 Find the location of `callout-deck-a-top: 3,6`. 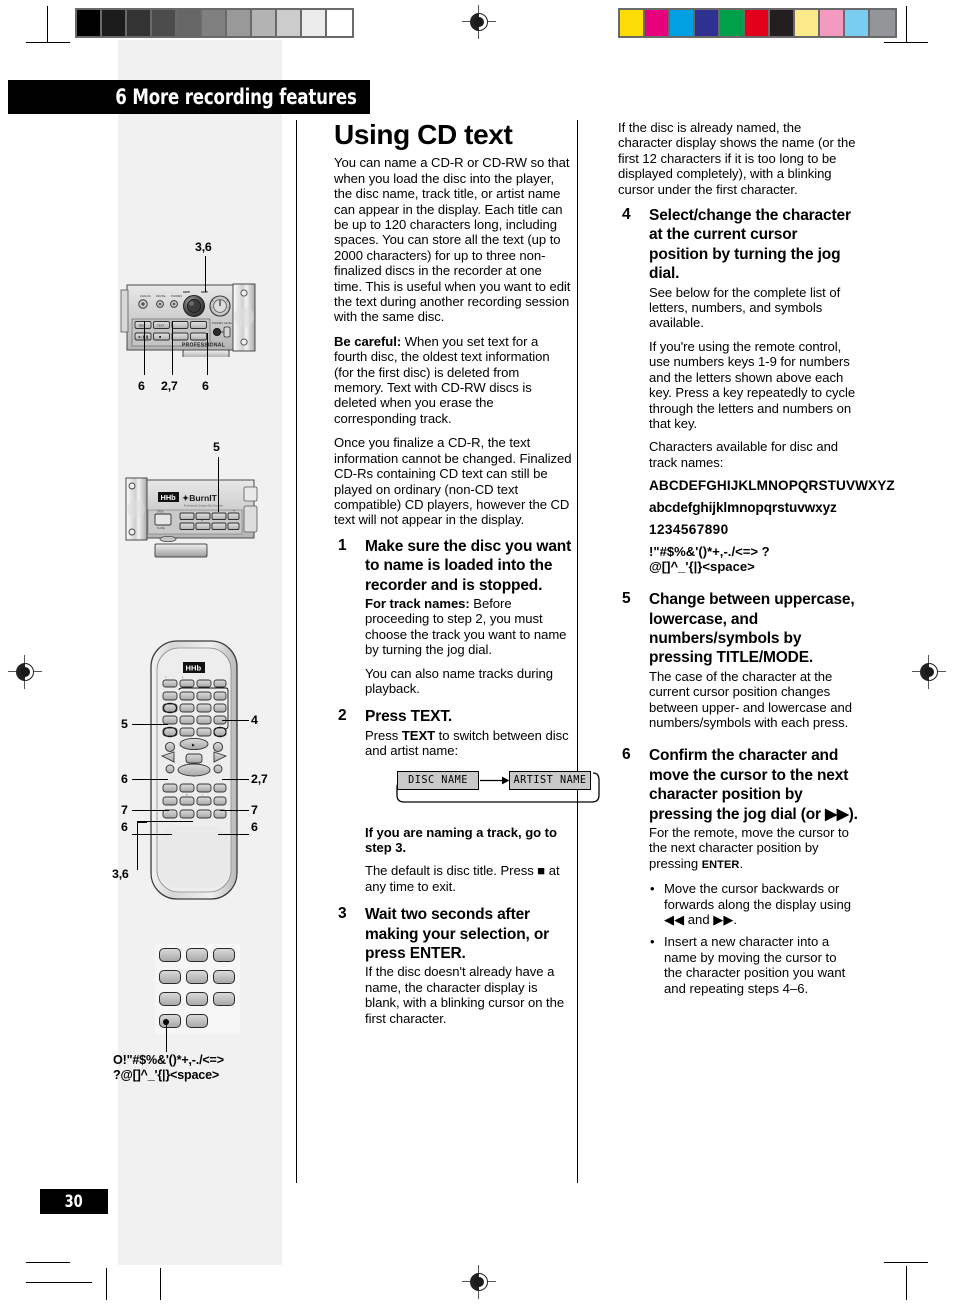

callout-deck-a-top: 3,6 is located at coordinates (203, 247).